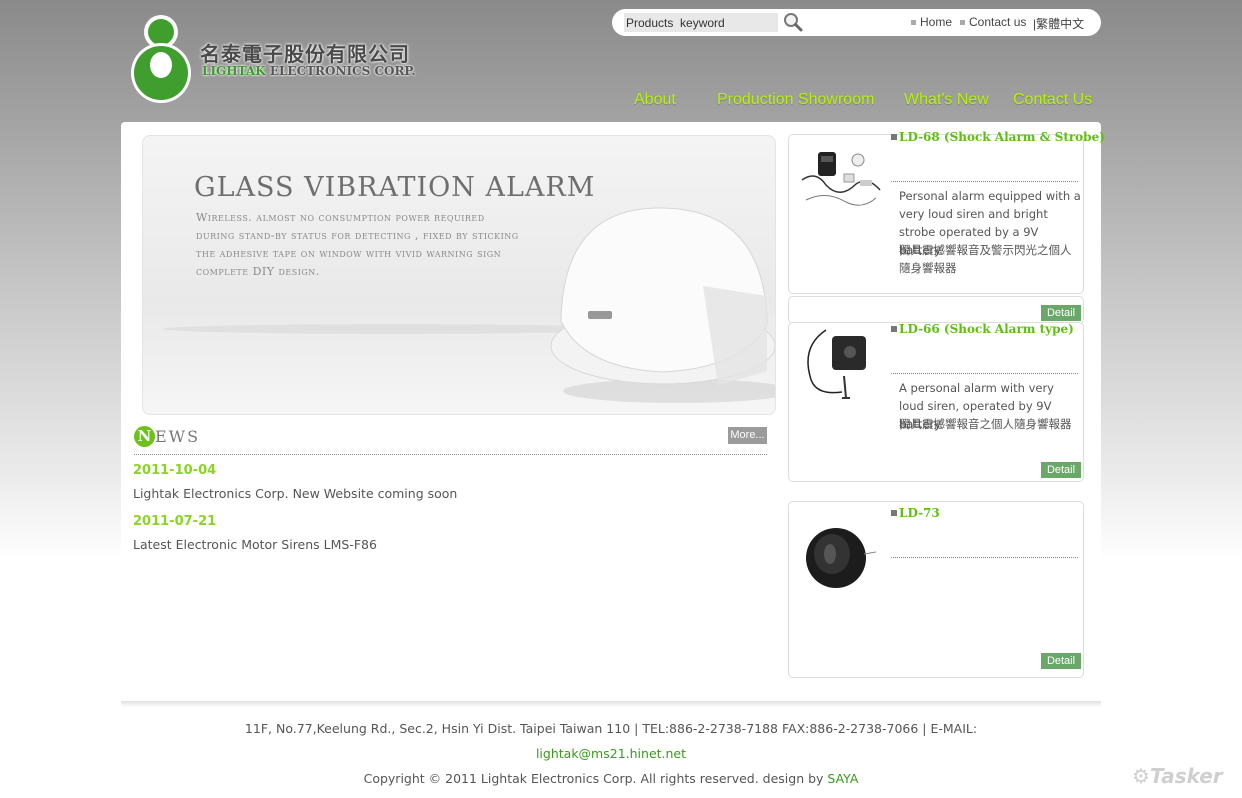 The image size is (1242, 798). Describe the element at coordinates (840, 368) in the screenshot. I see `ld-66-product-image` at that location.